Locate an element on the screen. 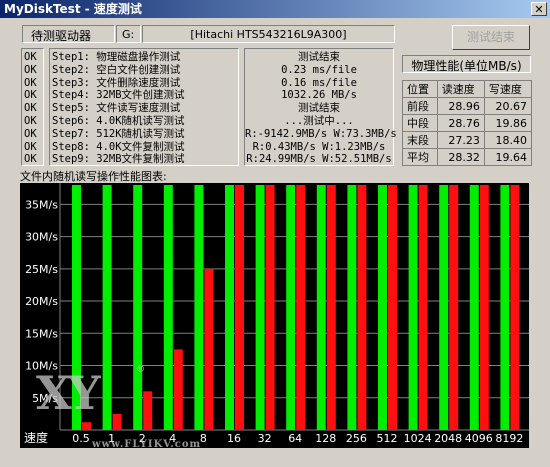 This screenshot has width=550, height=467. chart-label: 文件内随机读写操作性能图表: is located at coordinates (93, 176).